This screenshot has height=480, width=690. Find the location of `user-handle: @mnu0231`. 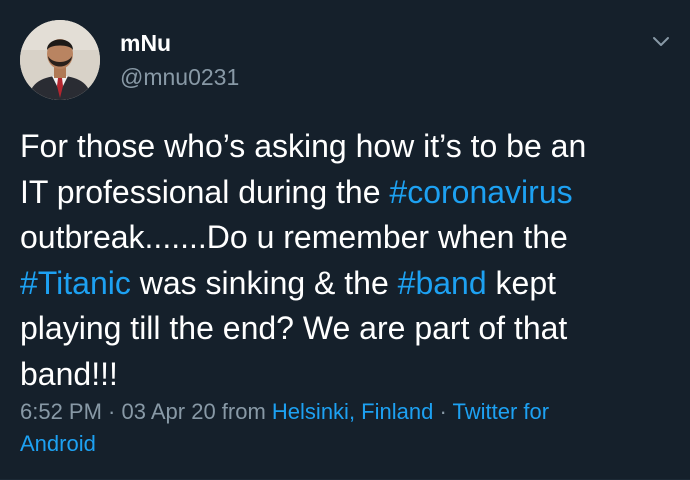

user-handle: @mnu0231 is located at coordinates (179, 77).